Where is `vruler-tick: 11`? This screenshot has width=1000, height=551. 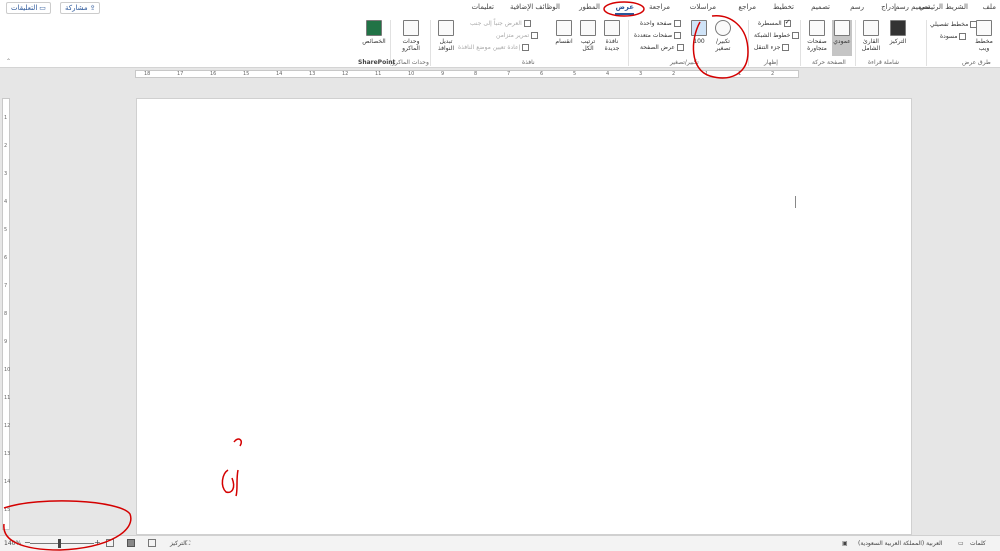
vruler-tick: 11 is located at coordinates (7, 398).